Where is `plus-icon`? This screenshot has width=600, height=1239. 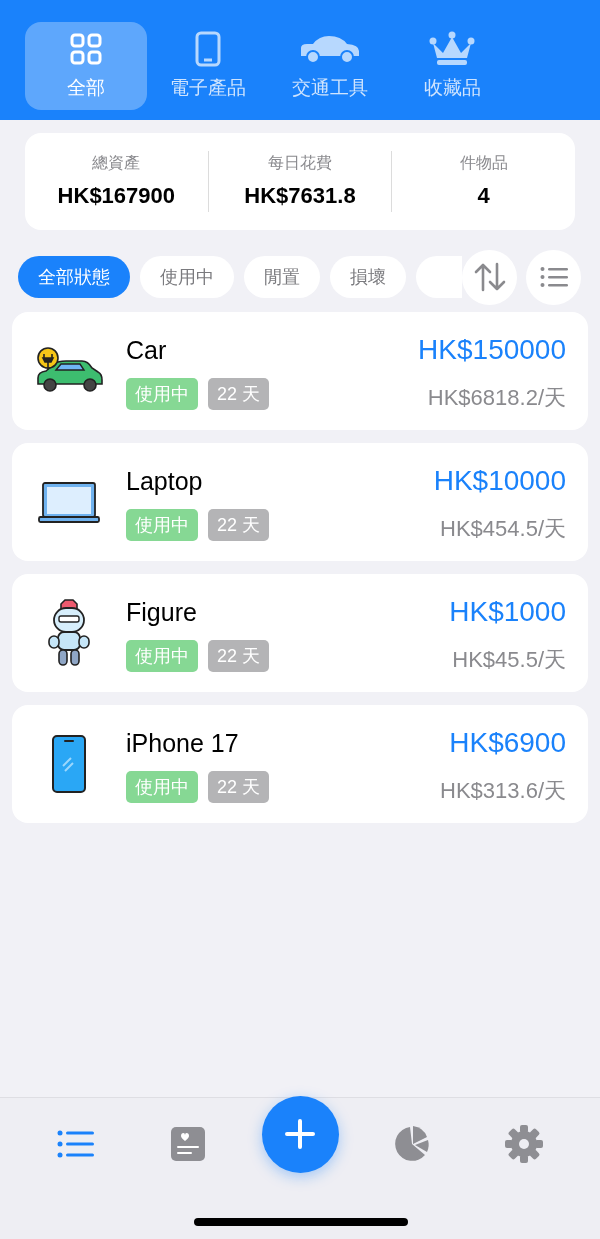
plus-icon is located at coordinates (300, 1134).